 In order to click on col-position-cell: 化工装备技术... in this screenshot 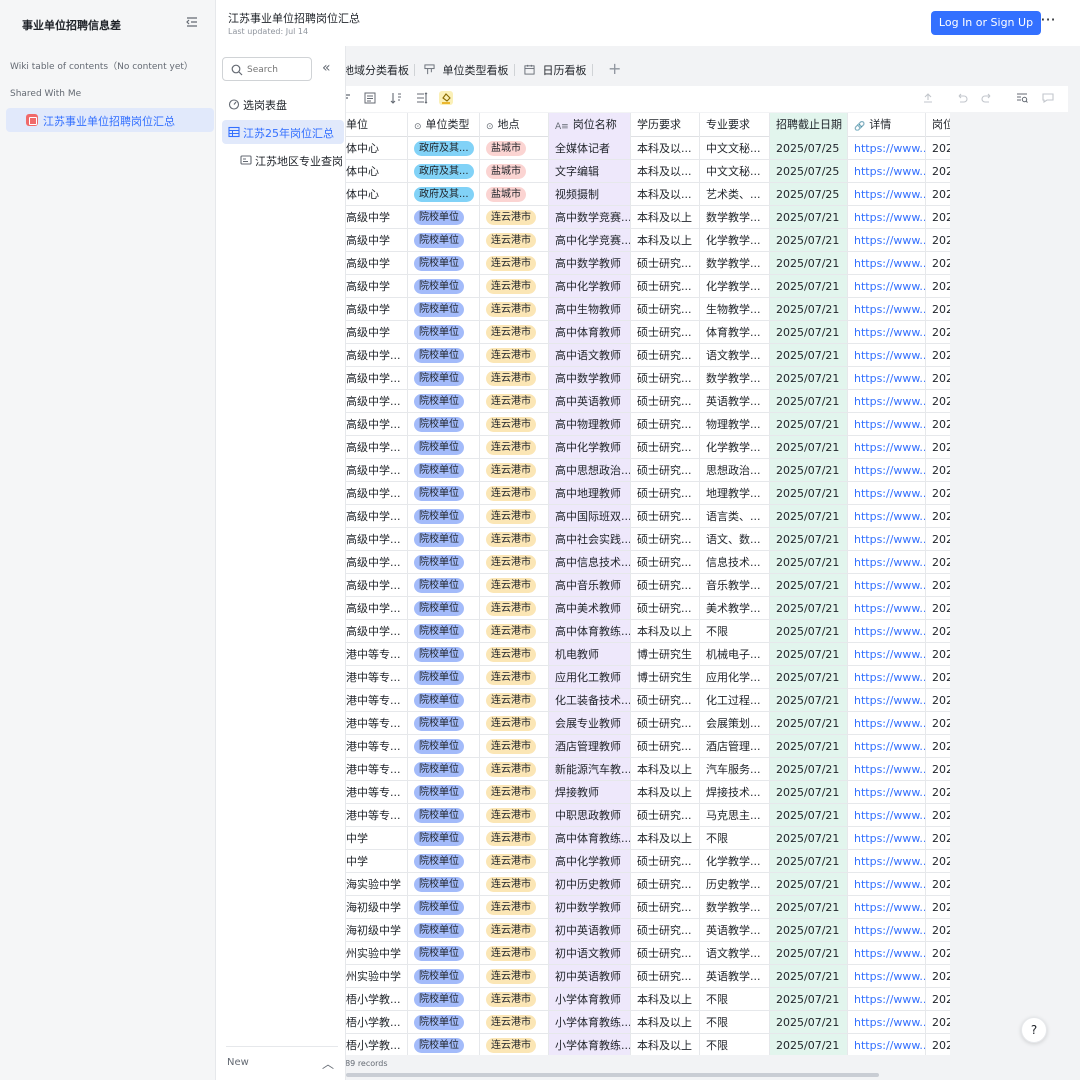, I will do `click(590, 700)`.